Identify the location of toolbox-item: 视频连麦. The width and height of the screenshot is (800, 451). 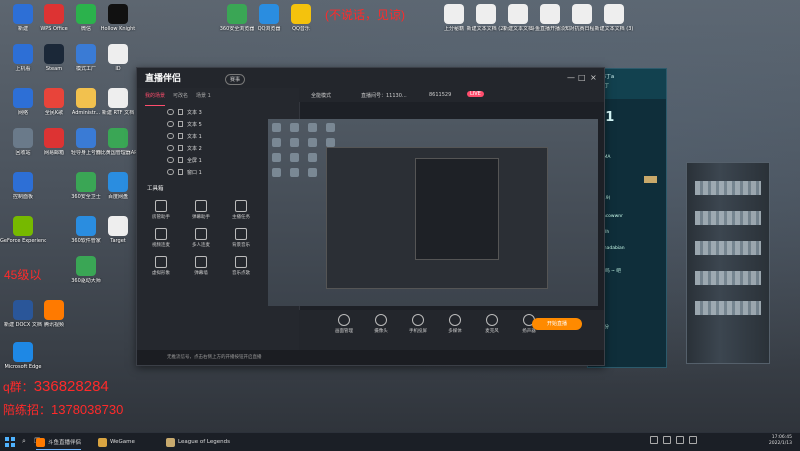
(161, 238).